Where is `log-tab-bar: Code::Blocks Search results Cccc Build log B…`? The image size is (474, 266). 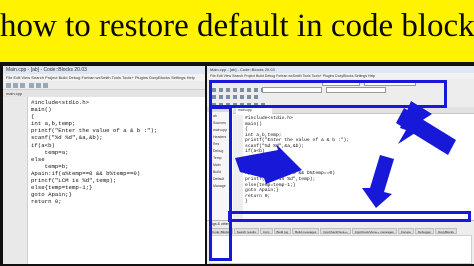
log-tab-bar: Code::Blocks Search results Cccc Build log B… is located at coordinates (340, 231).